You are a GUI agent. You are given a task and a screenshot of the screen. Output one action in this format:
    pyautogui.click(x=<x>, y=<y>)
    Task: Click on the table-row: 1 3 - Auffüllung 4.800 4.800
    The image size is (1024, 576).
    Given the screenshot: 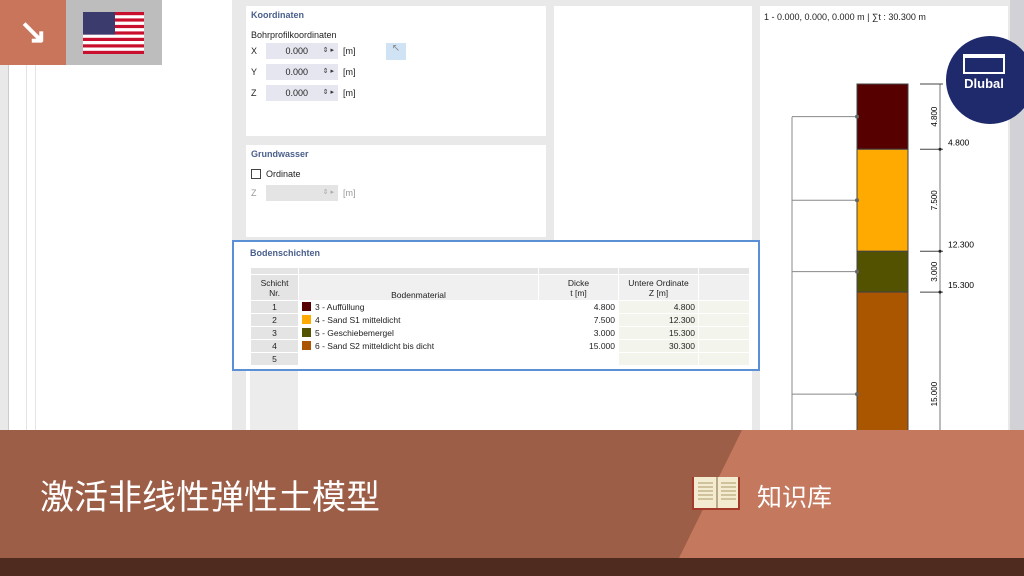 What is the action you would take?
    pyautogui.click(x=500, y=307)
    